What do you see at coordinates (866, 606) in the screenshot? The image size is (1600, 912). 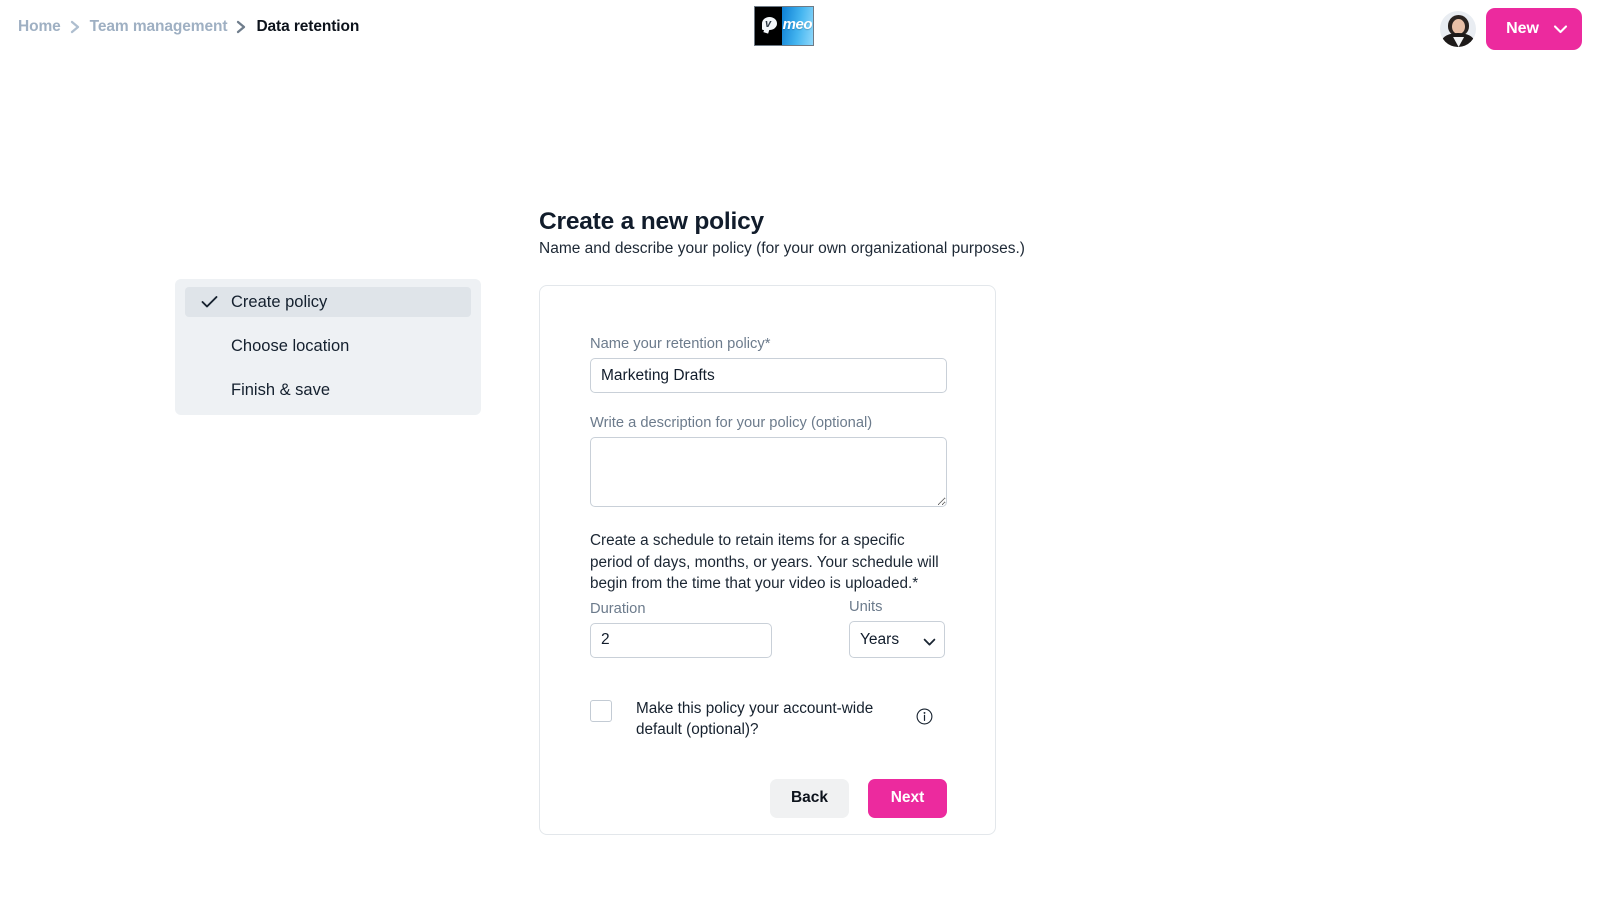 I see `units-field-label: Units` at bounding box center [866, 606].